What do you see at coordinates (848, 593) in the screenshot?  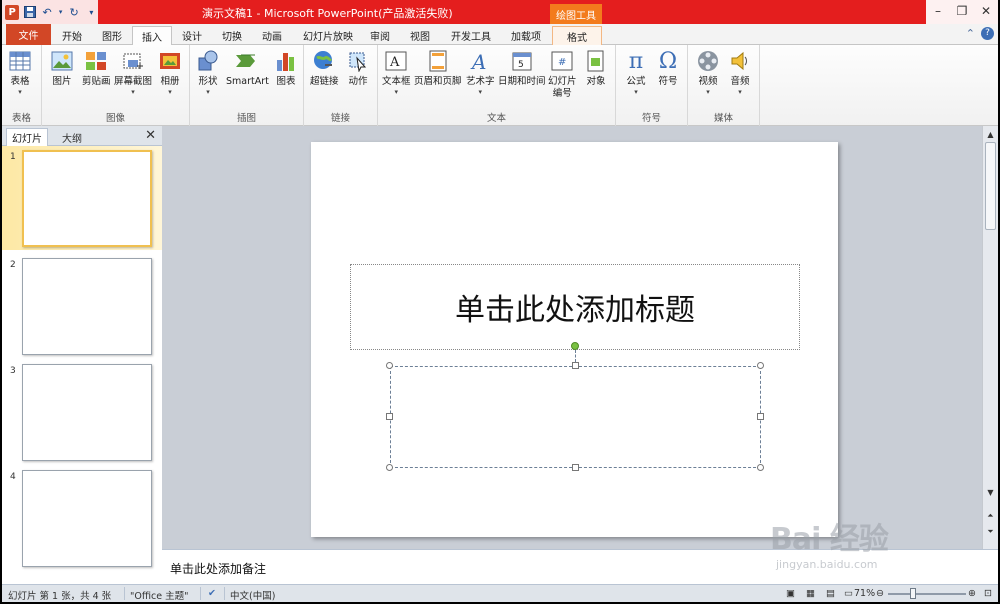 I see `slideshow-view-icon: ▭` at bounding box center [848, 593].